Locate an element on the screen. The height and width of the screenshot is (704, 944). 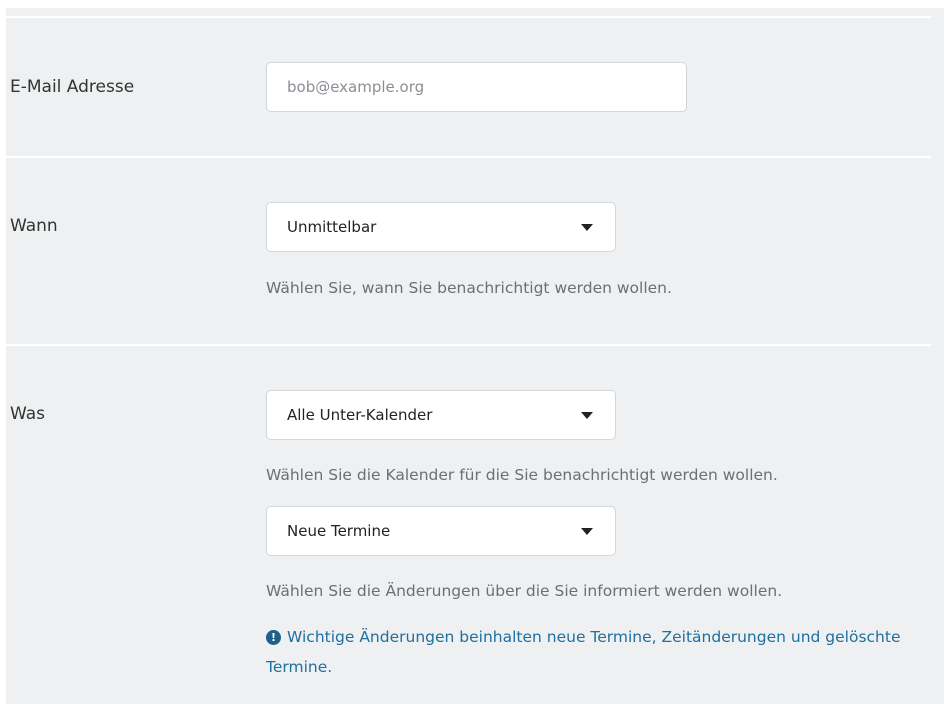
calendar-select: Alle Unter-Kalender is located at coordinates (441, 415).